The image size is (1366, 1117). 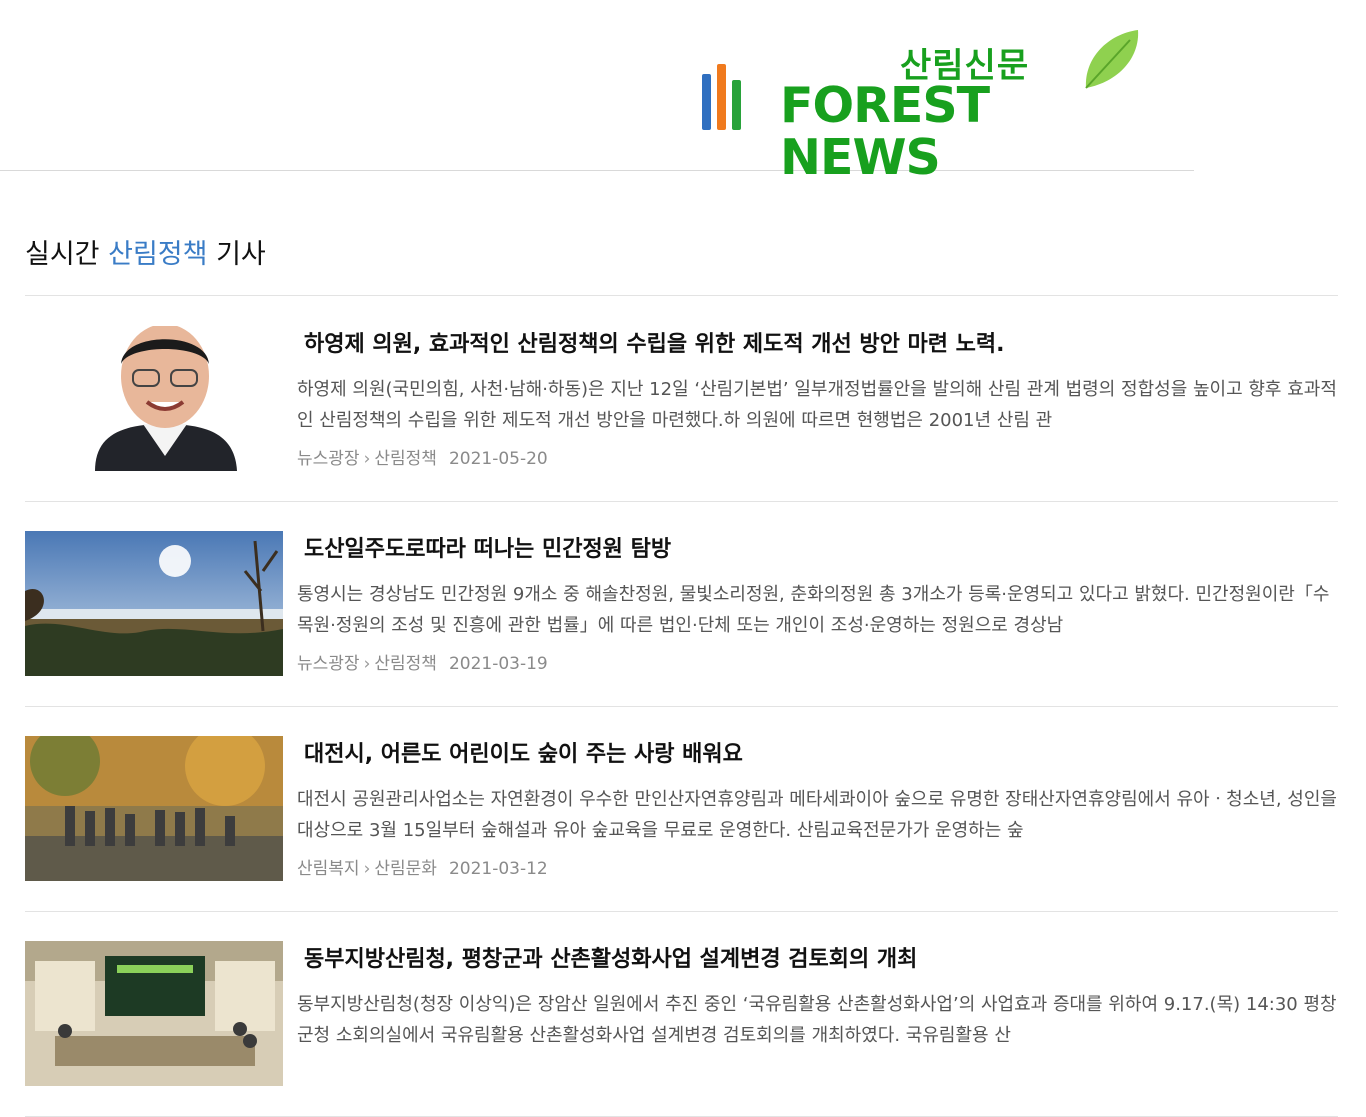 I want to click on section-title: 실시간 산림정책 기사, so click(x=145, y=251).